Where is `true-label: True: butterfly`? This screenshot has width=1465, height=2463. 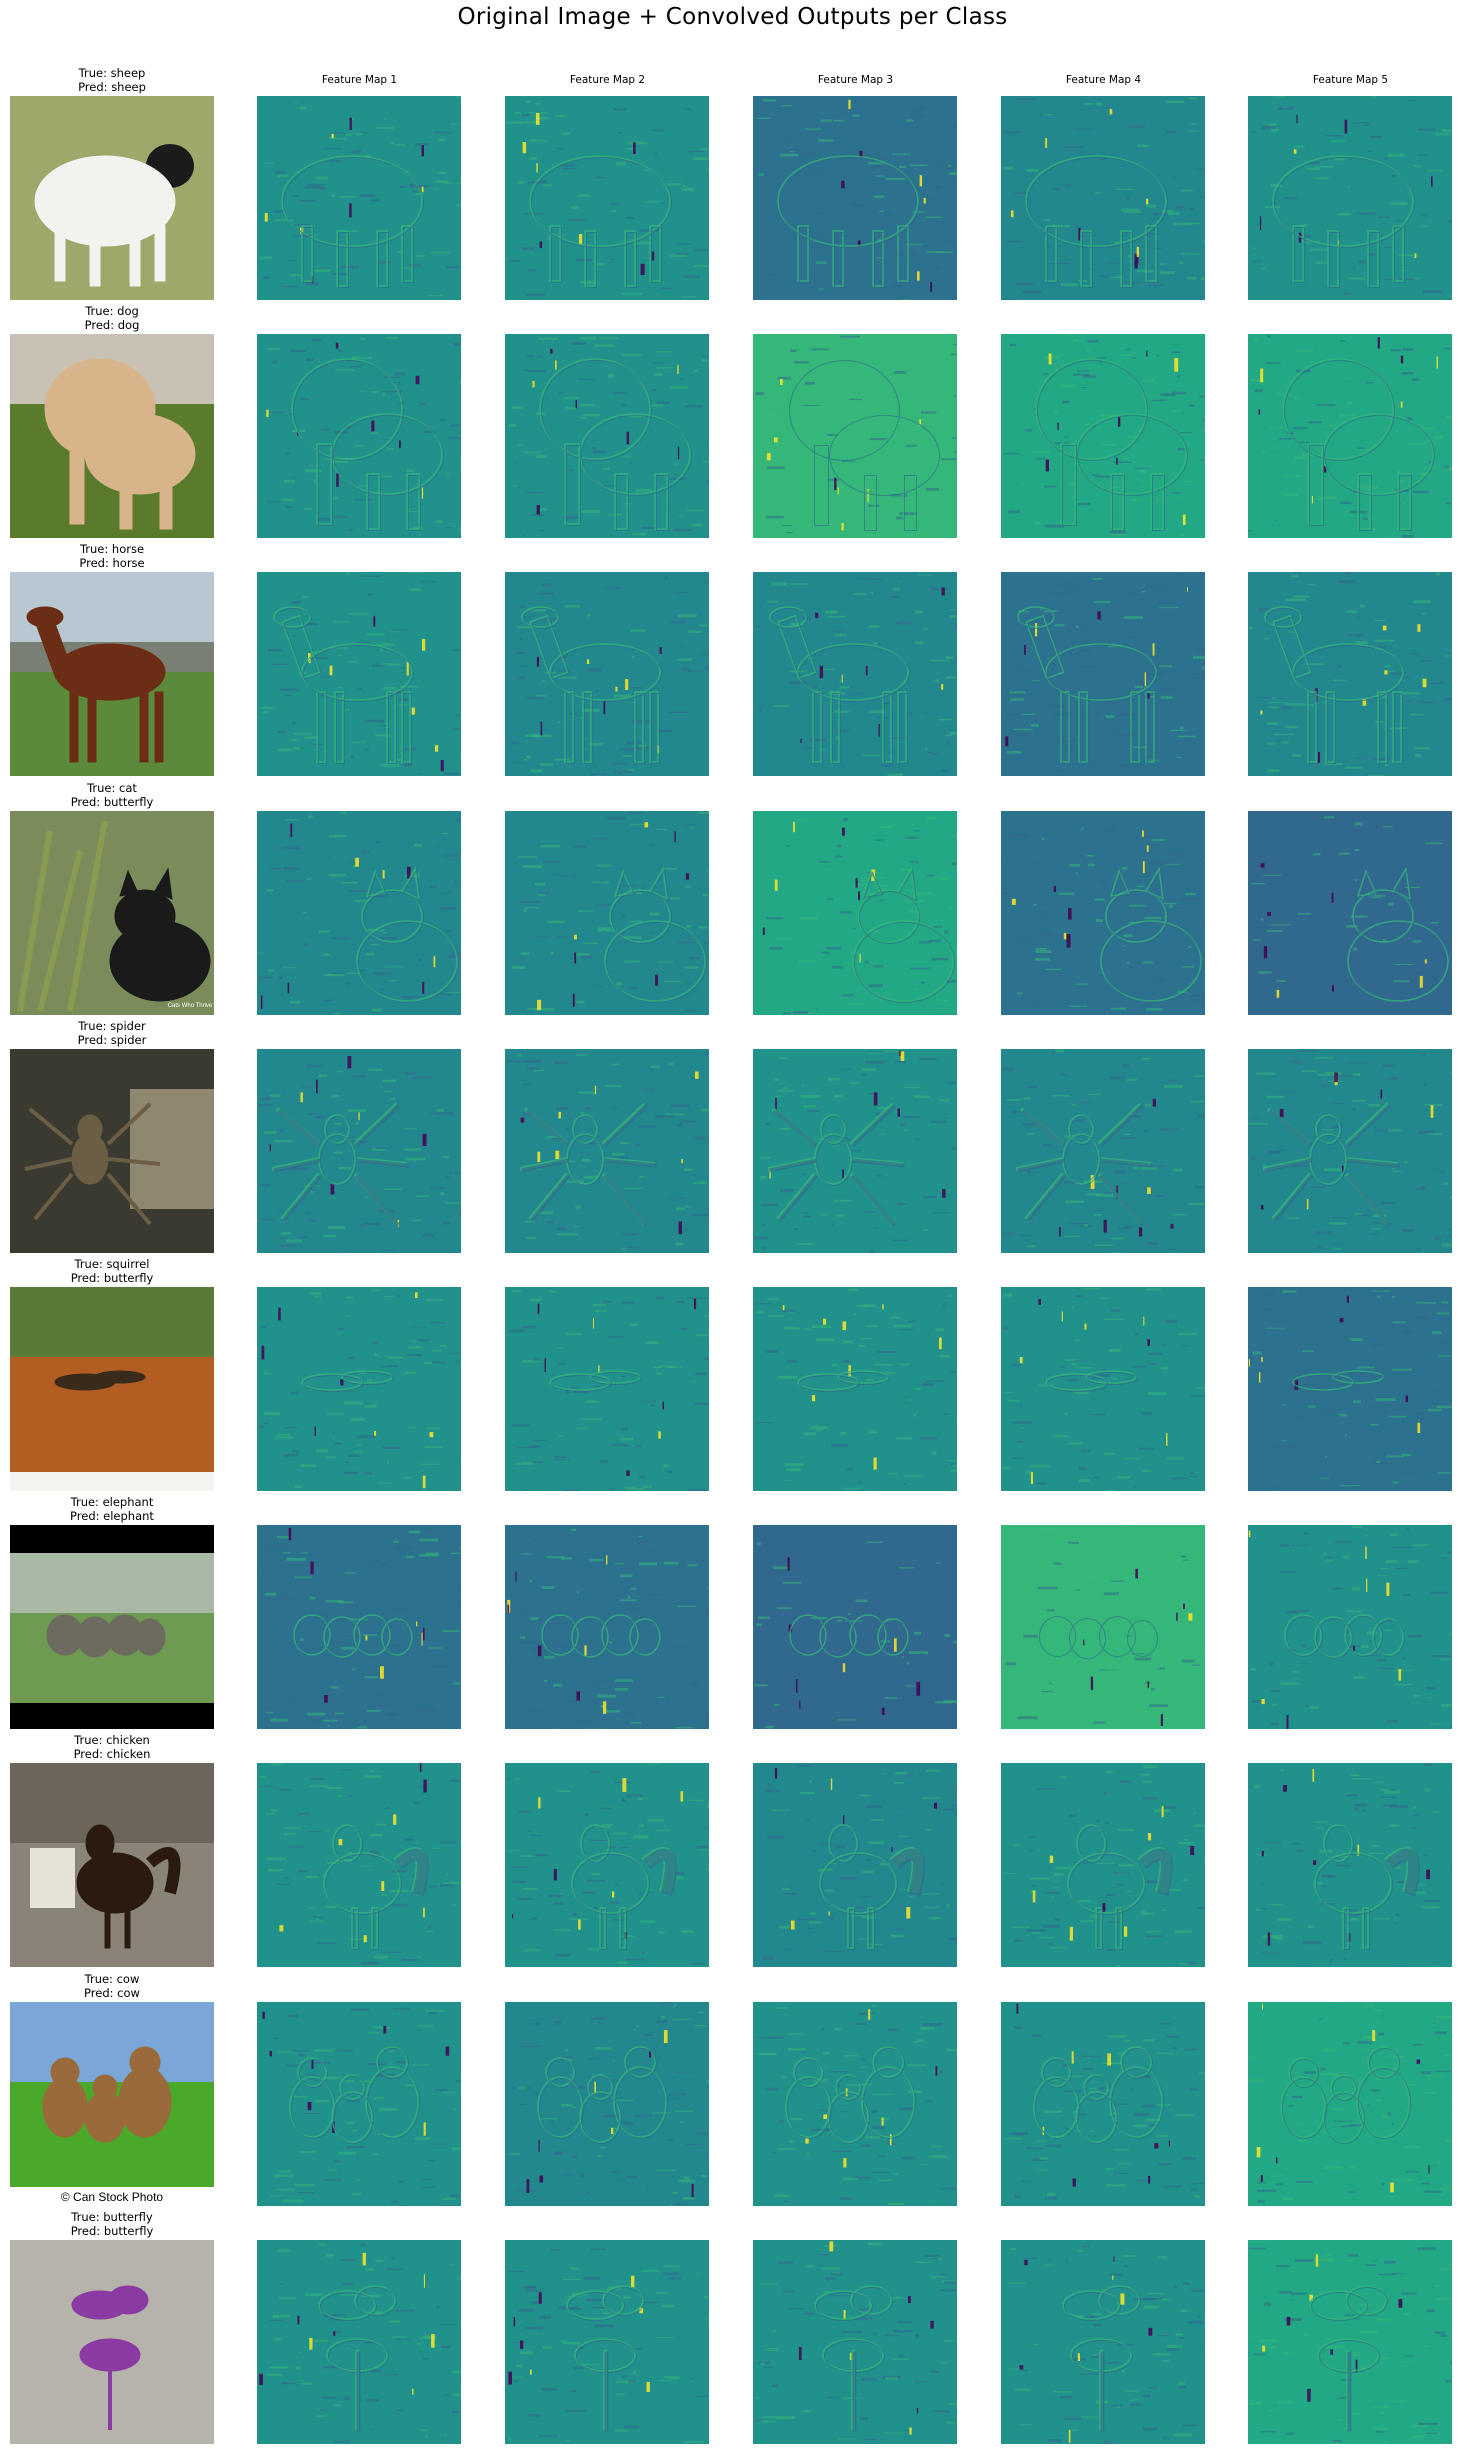
true-label: True: butterfly is located at coordinates (112, 2216).